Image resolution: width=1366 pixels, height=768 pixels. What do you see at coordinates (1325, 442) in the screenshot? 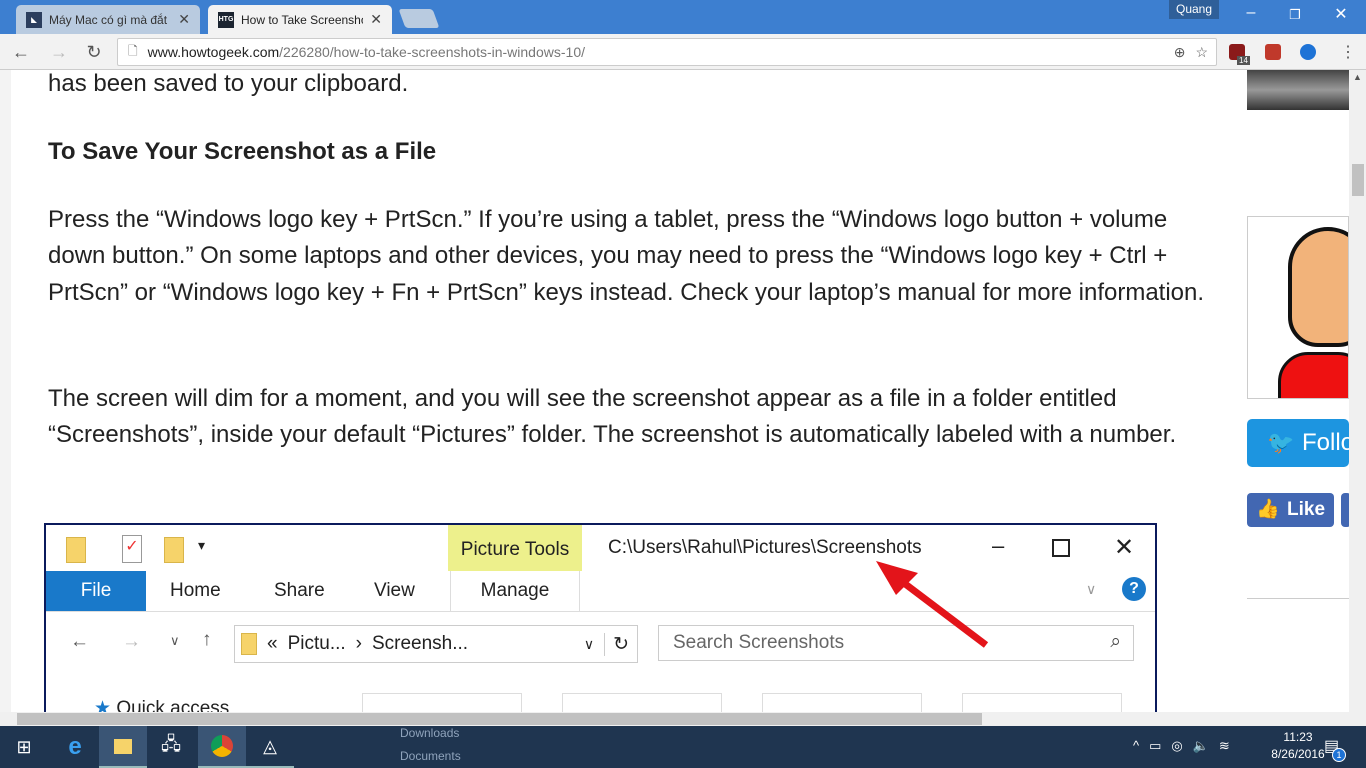
I see `follow-label: Follo` at bounding box center [1325, 442].